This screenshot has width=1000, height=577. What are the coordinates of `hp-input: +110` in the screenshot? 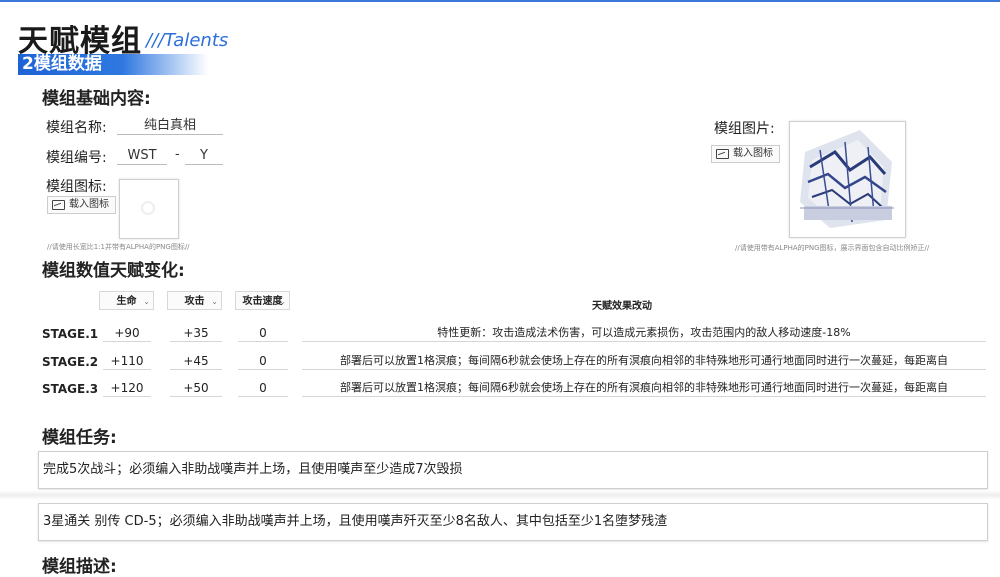 It's located at (127, 361).